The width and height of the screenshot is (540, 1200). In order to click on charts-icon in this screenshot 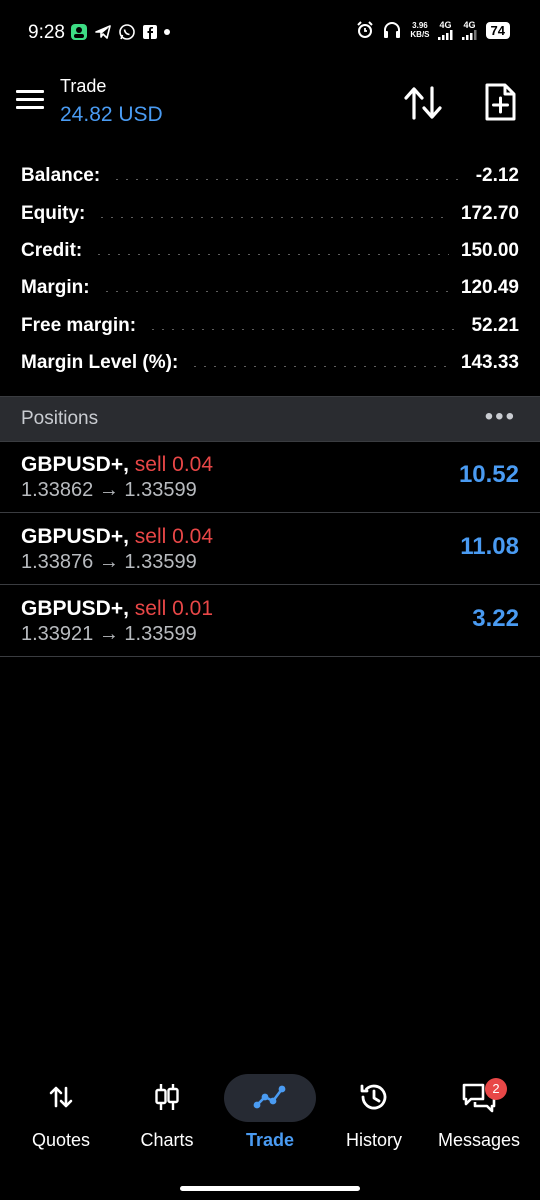, I will do `click(167, 1097)`.